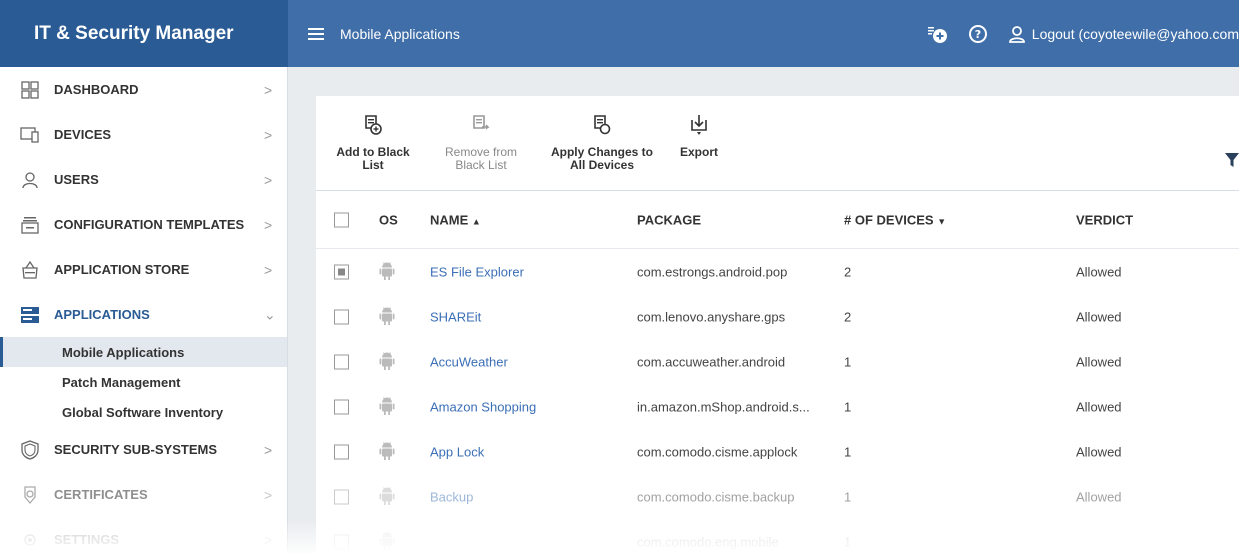 The height and width of the screenshot is (553, 1239). I want to click on package-name: com.accuweather.android, so click(711, 361).